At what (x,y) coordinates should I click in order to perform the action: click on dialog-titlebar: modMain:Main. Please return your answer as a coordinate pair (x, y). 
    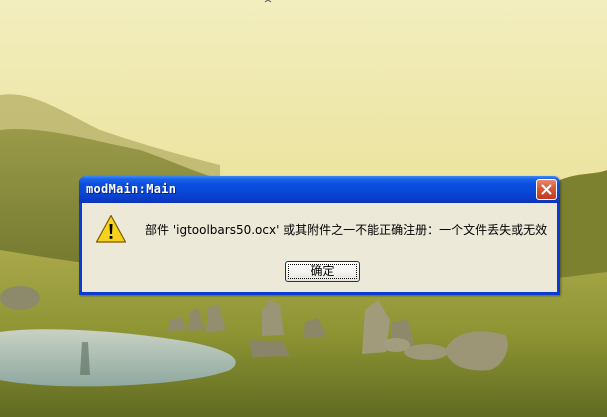
    Looking at the image, I should click on (319, 189).